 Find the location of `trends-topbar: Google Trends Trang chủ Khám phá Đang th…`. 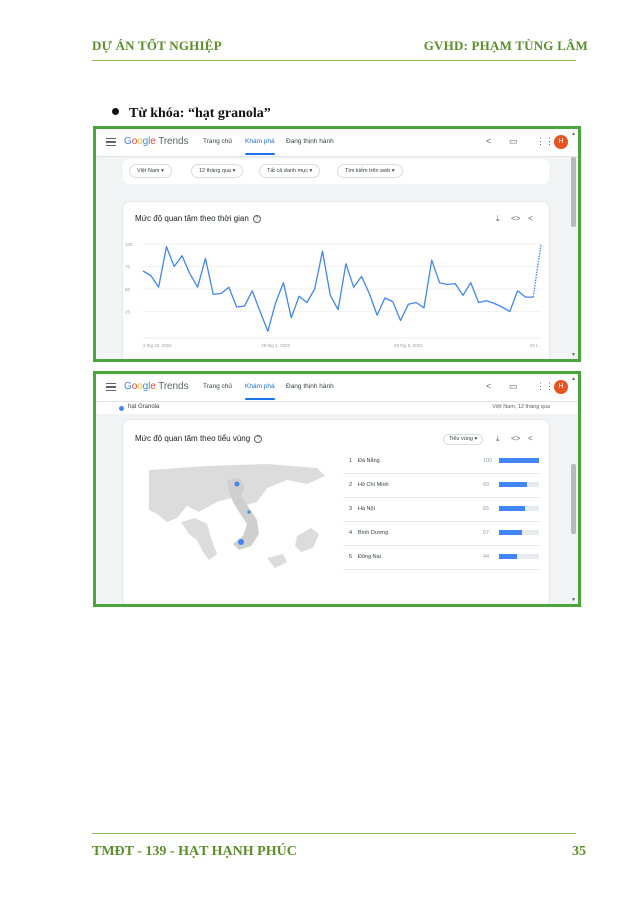

trends-topbar: Google Trends Trang chủ Khám phá Đang th… is located at coordinates (337, 388).